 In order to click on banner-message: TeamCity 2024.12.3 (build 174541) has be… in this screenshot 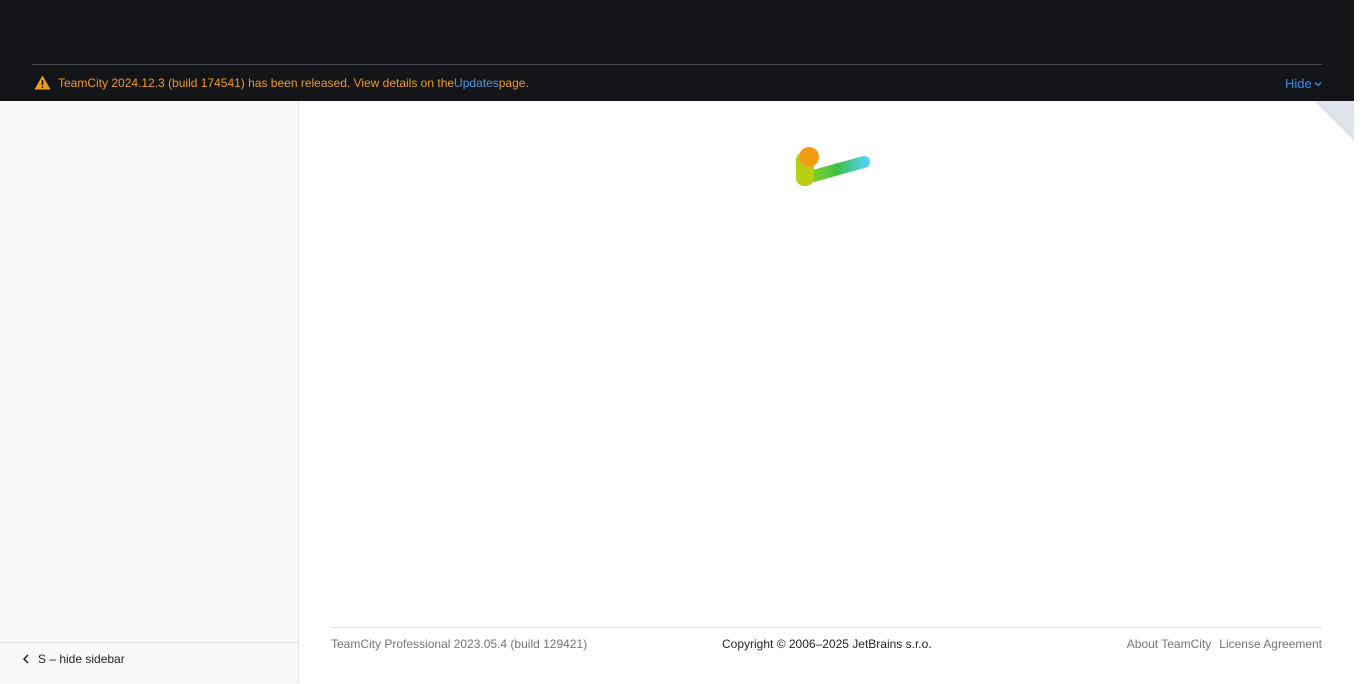, I will do `click(256, 83)`.